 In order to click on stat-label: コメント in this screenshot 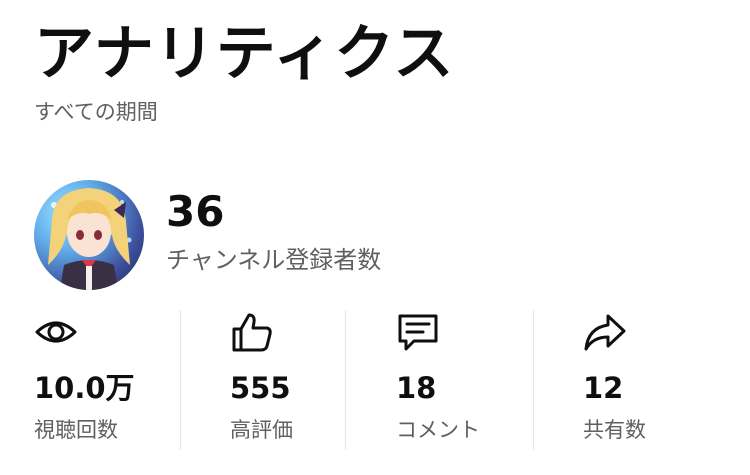, I will do `click(438, 430)`.